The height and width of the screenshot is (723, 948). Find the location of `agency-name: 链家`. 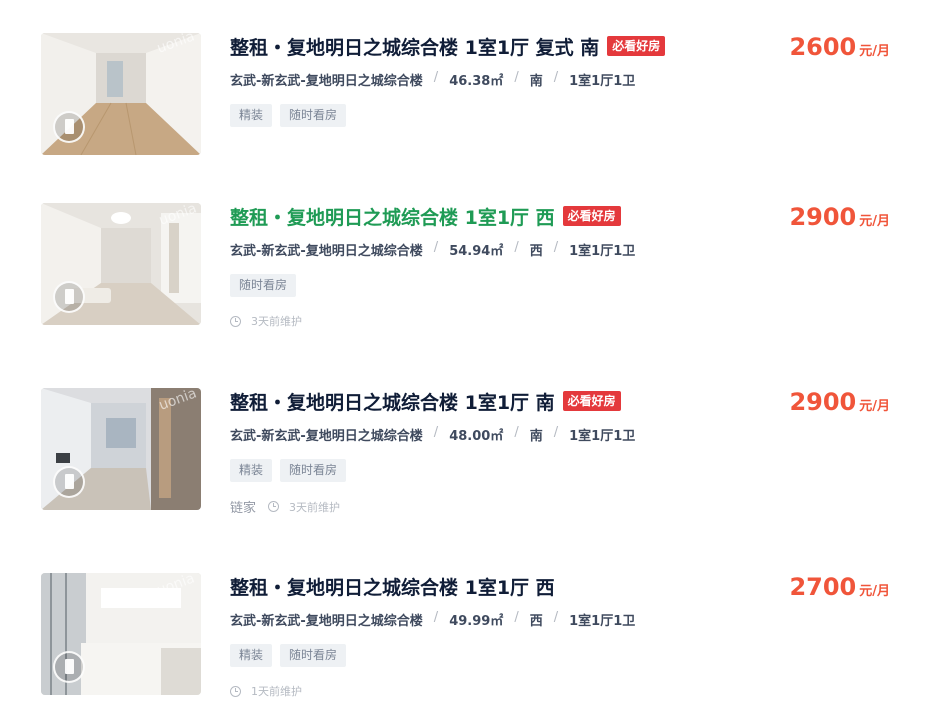

agency-name: 链家 is located at coordinates (243, 506).